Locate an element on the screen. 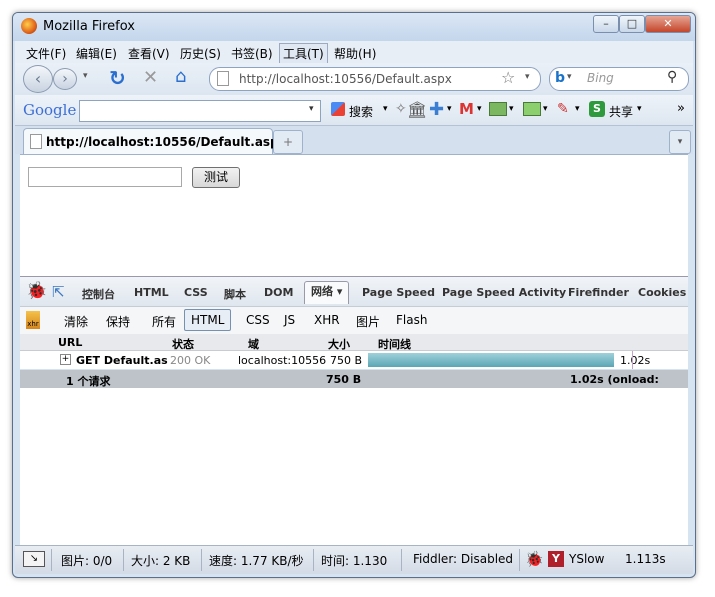 This screenshot has height=597, width=715. share-dropdown-icon: ▾ is located at coordinates (639, 109).